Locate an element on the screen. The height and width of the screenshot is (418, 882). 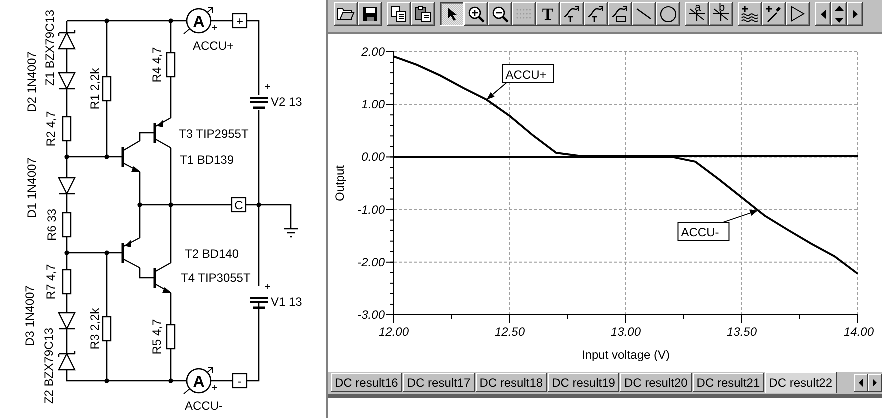
y-tick-label: -3.00 is located at coordinates (371, 315).